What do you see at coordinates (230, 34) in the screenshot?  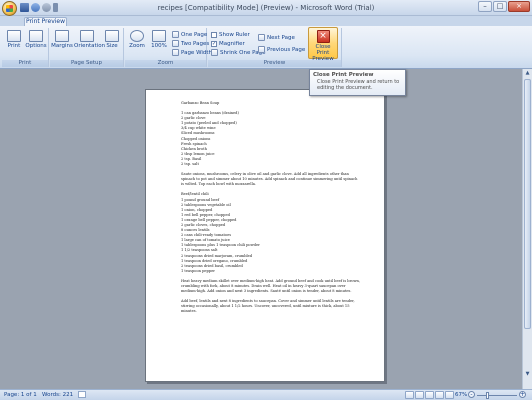 I see `show-ruler-checkbox: Show Ruler` at bounding box center [230, 34].